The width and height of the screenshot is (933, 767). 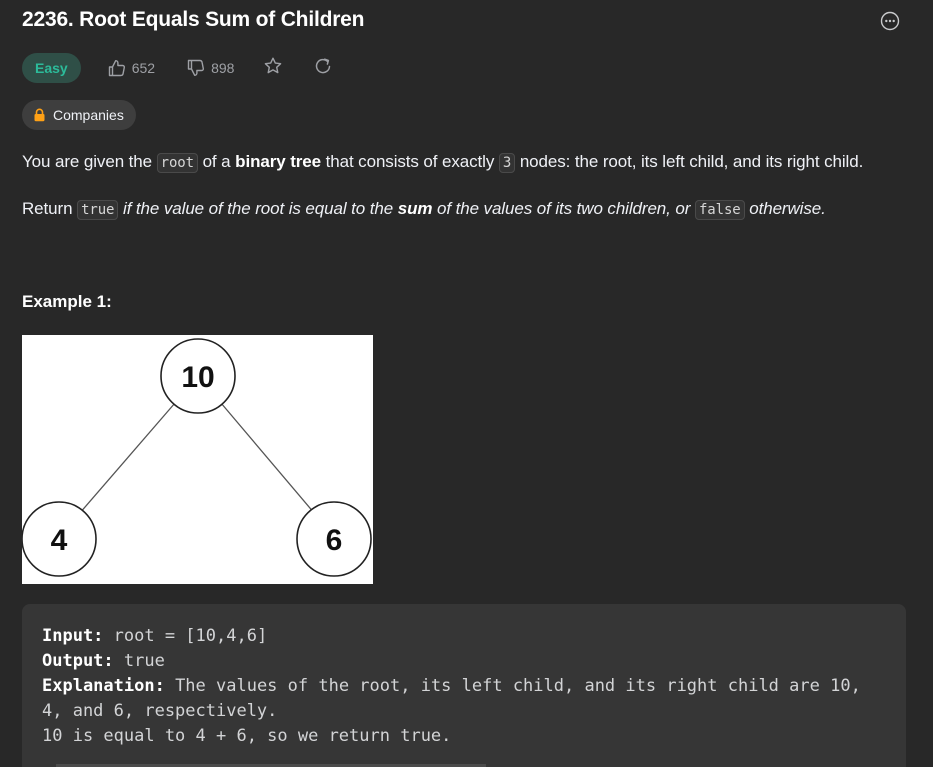 What do you see at coordinates (323, 65) in the screenshot?
I see `share-icon` at bounding box center [323, 65].